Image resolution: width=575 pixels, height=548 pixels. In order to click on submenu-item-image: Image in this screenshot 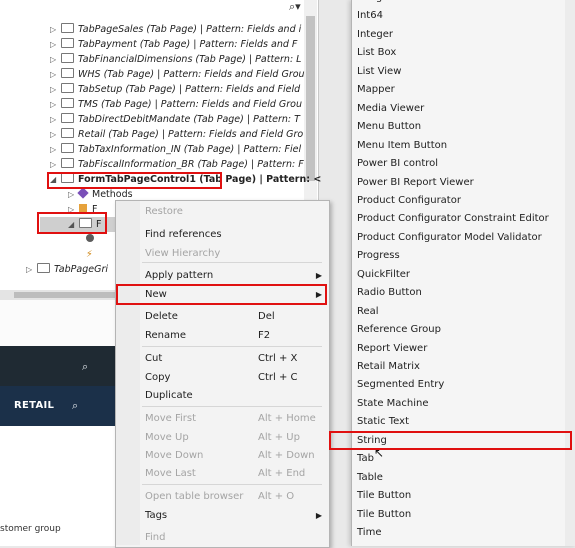, I will do `click(463, 3)`.